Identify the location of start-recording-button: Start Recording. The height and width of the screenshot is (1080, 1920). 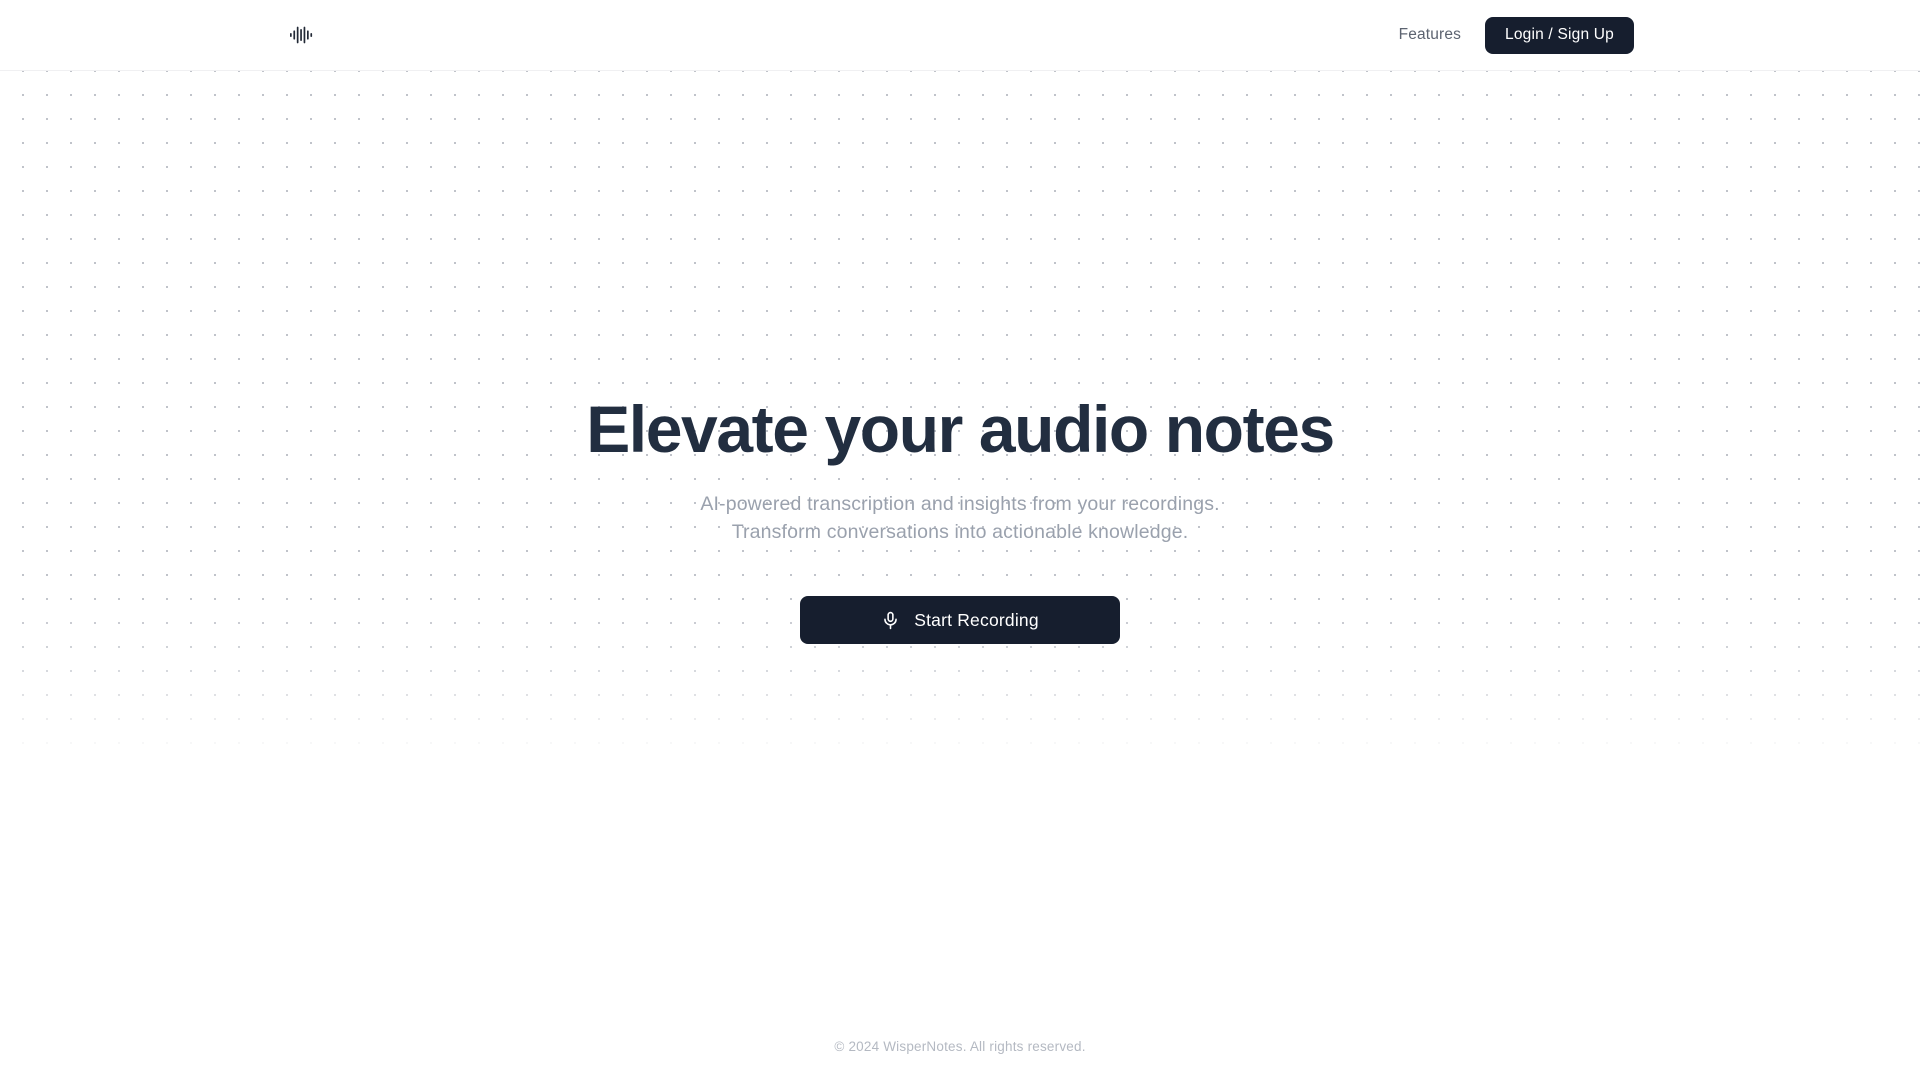
(960, 620).